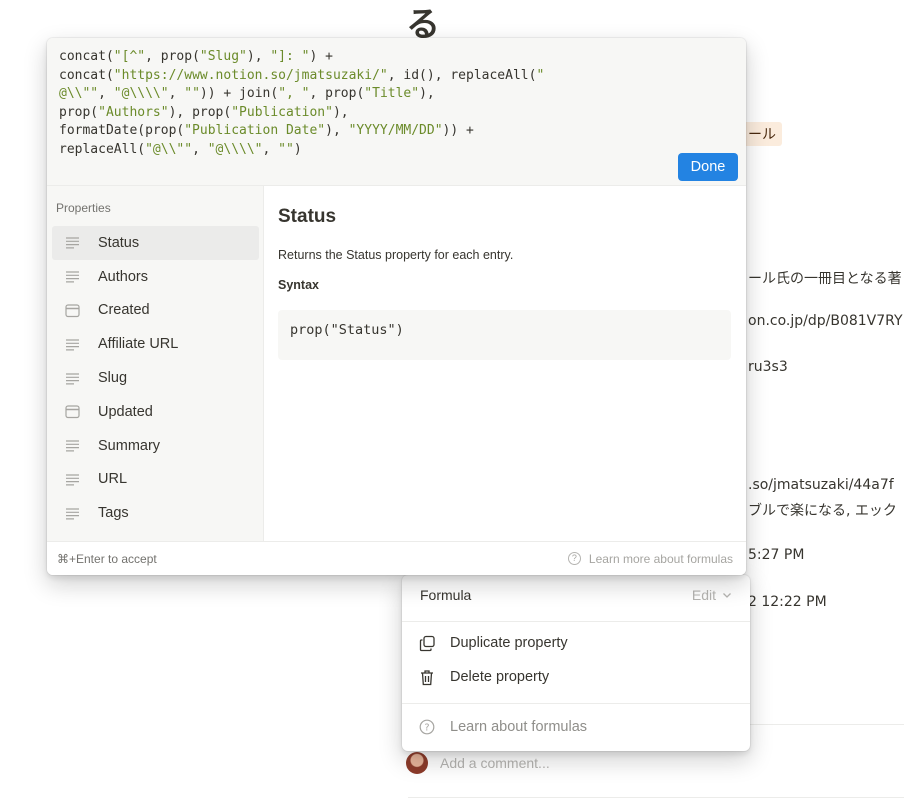  What do you see at coordinates (129, 445) in the screenshot?
I see `property-item-label: Summary` at bounding box center [129, 445].